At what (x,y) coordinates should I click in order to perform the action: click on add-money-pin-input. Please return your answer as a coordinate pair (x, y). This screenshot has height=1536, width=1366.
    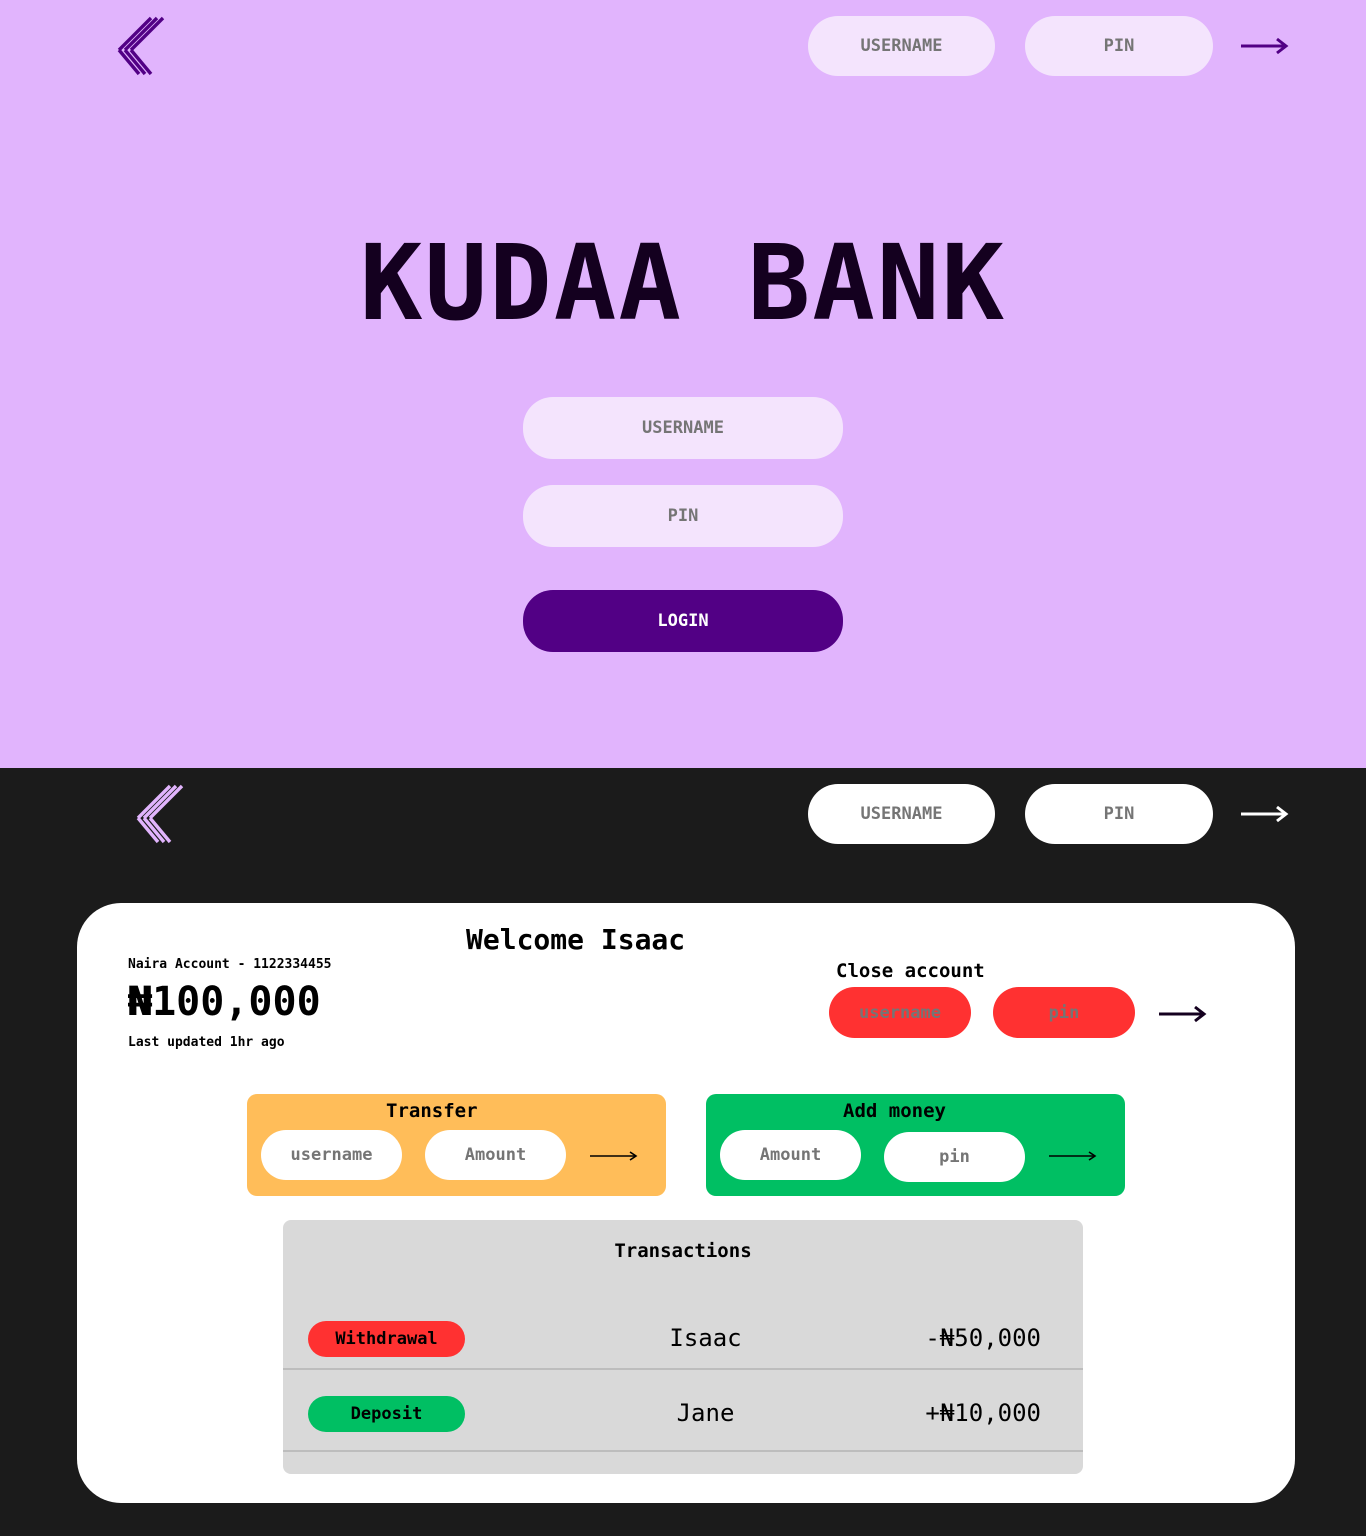
    Looking at the image, I should click on (954, 1157).